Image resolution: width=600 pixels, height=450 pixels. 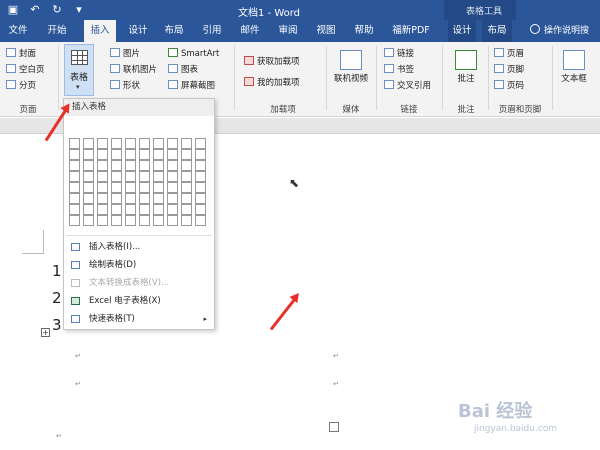 What do you see at coordinates (138, 31) in the screenshot?
I see `tab-design: 设计` at bounding box center [138, 31].